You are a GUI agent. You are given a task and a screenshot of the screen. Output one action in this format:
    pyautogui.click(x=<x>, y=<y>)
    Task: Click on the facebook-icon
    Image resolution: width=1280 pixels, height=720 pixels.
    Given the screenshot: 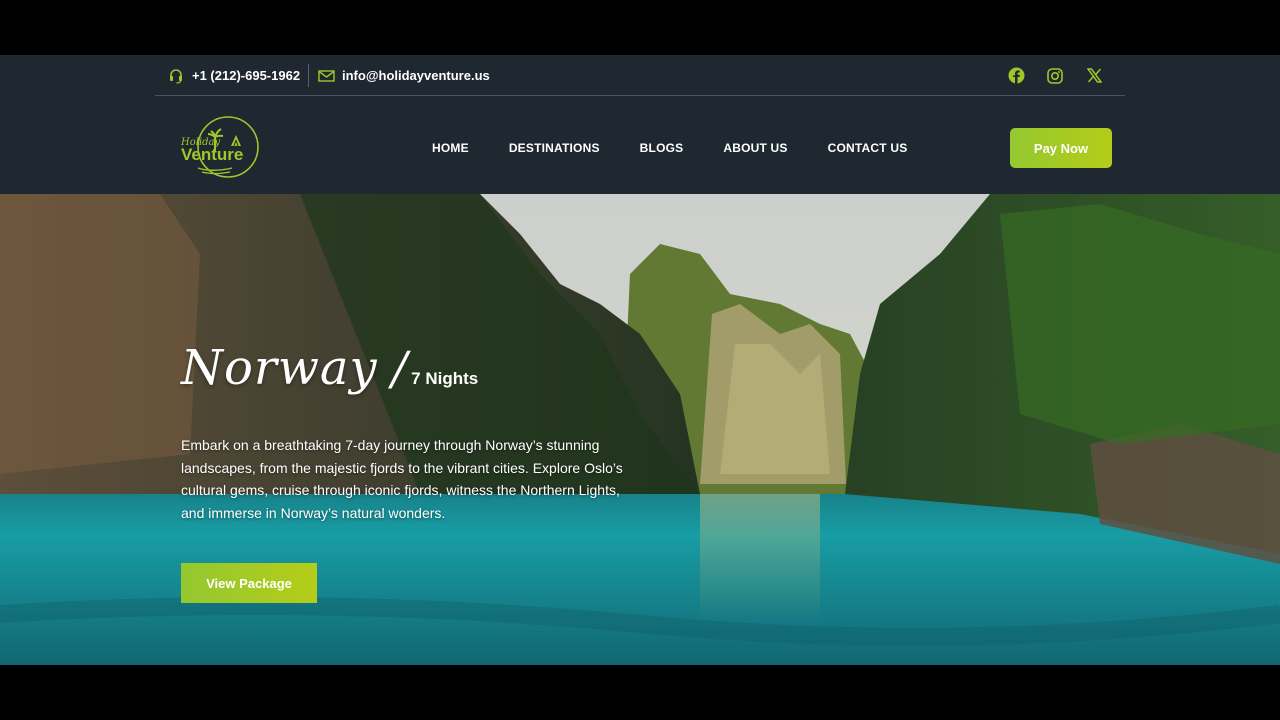 What is the action you would take?
    pyautogui.click(x=1016, y=76)
    